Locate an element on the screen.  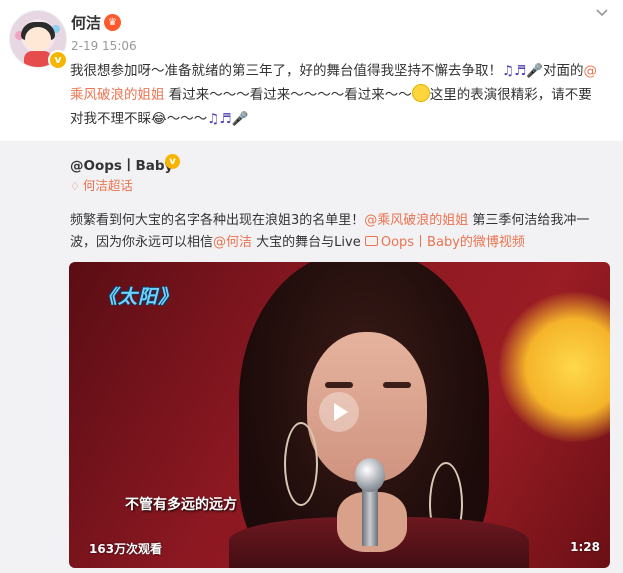
repost-text-segment: 大宝的舞台与Live is located at coordinates (308, 242).